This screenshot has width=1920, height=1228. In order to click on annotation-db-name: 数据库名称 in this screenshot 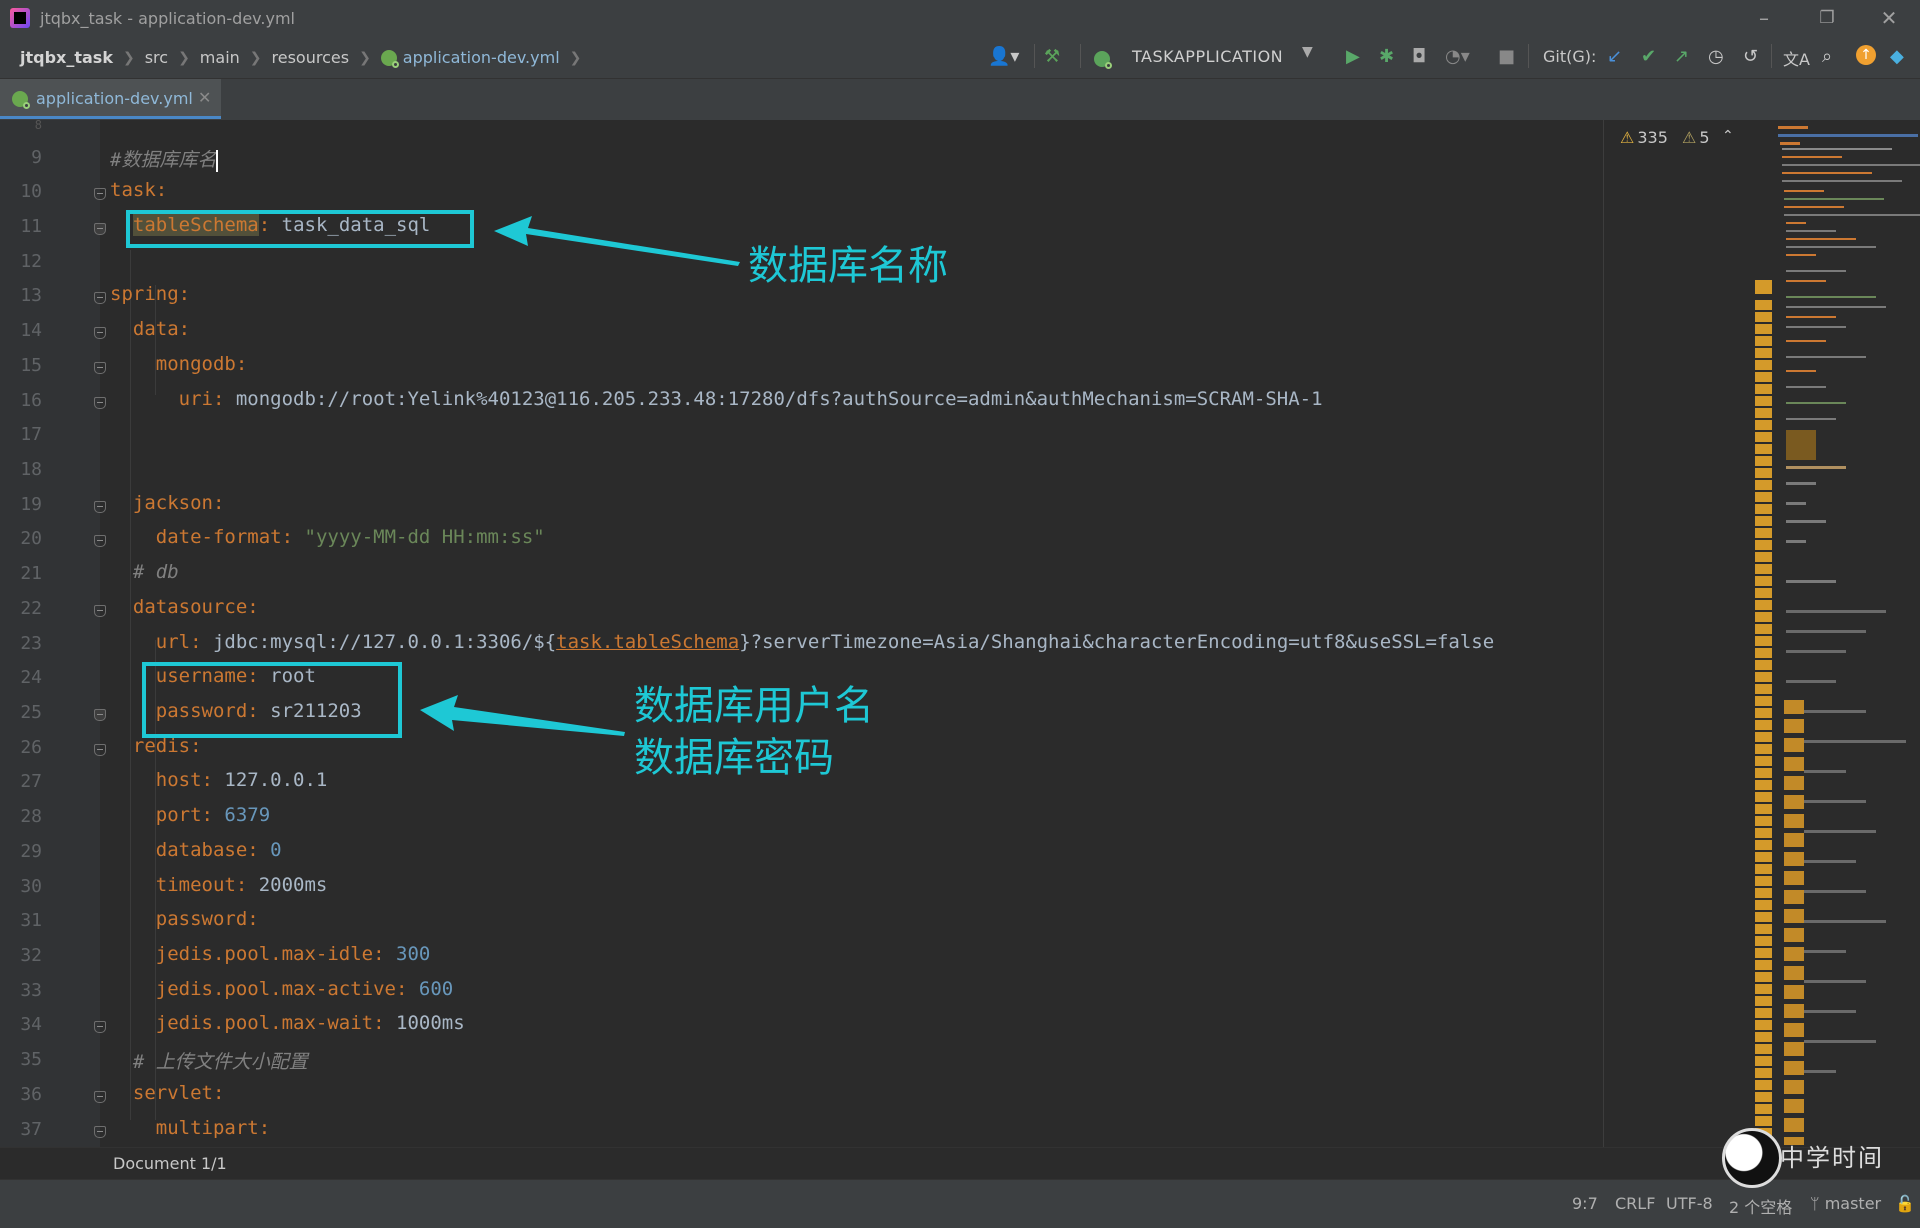, I will do `click(848, 266)`.